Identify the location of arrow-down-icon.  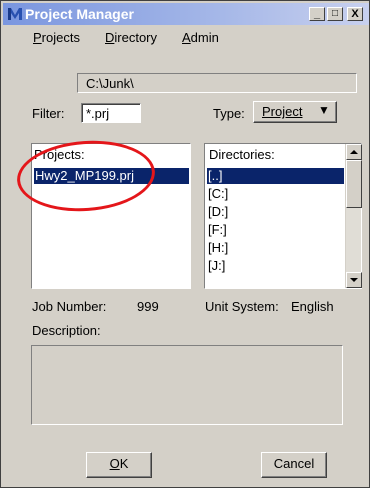
(354, 280).